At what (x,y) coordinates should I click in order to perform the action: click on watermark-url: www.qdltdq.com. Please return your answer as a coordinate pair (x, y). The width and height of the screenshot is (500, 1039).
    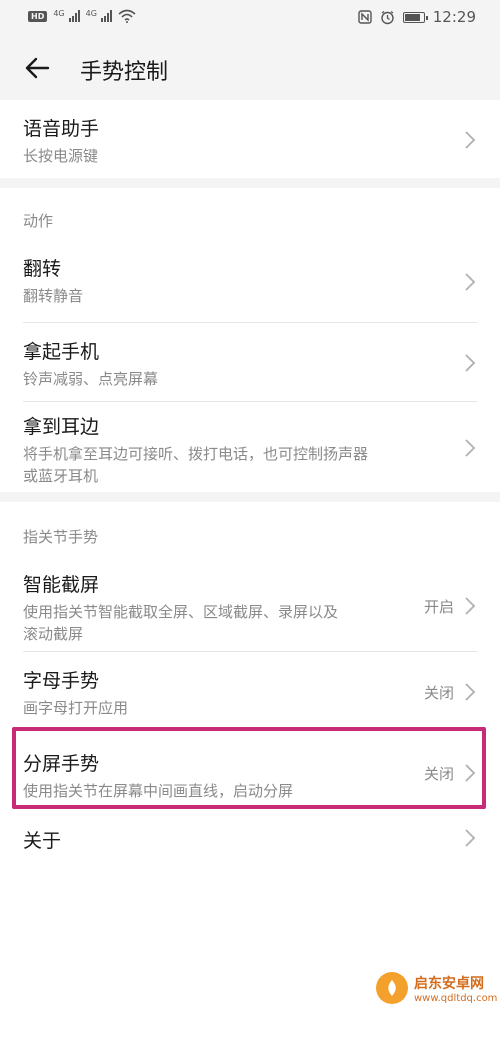
    Looking at the image, I should click on (456, 998).